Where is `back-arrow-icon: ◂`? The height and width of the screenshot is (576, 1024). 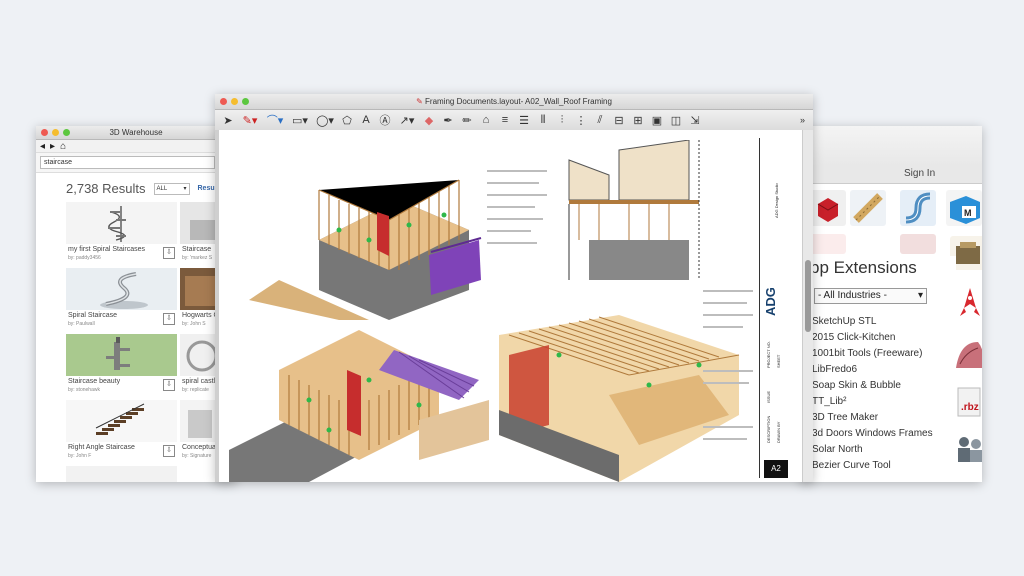 back-arrow-icon: ◂ is located at coordinates (42, 146).